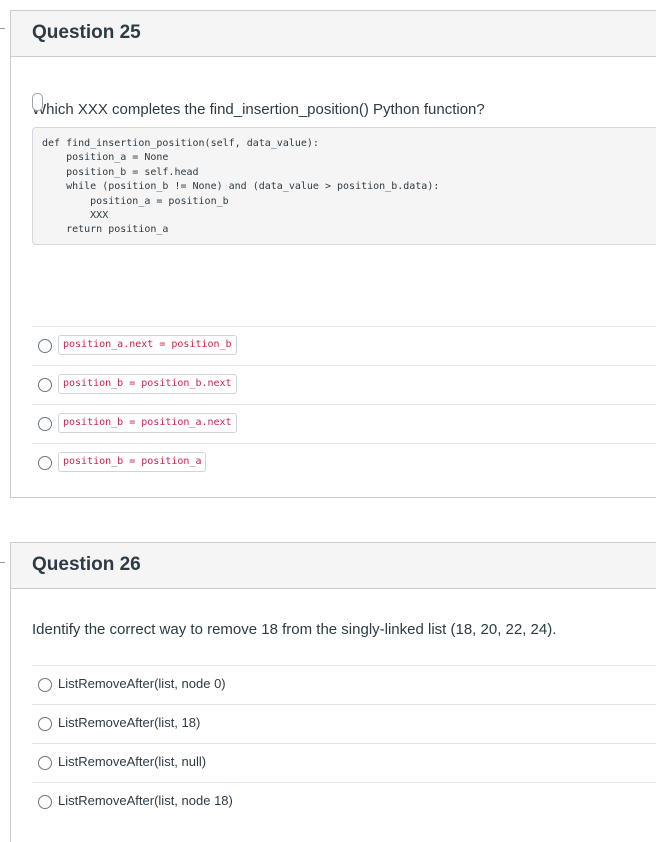  Describe the element at coordinates (129, 722) in the screenshot. I see `option-label: ListRemoveAfter(list, 18)` at that location.